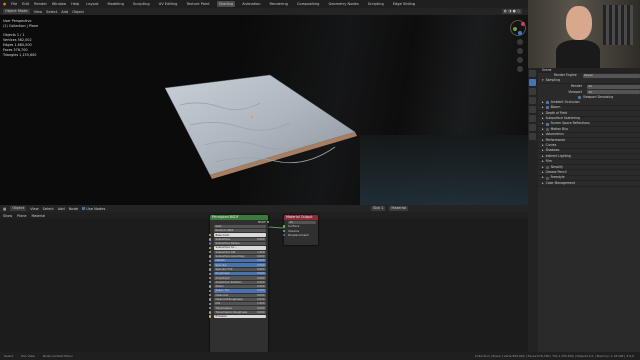 This screenshot has width=640, height=360. Describe the element at coordinates (51, 12) in the screenshot. I see `viewport-menu-select: Select` at that location.